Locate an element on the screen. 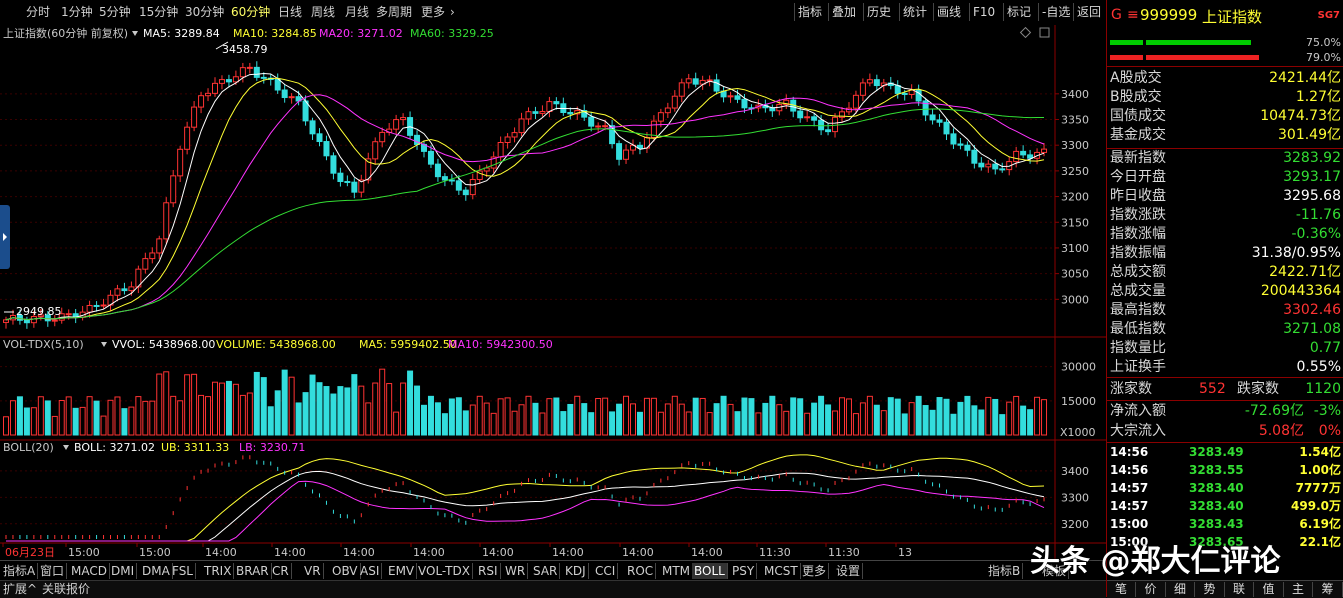 The height and width of the screenshot is (598, 1343). quote-label: 昨日收盘 is located at coordinates (1138, 196).